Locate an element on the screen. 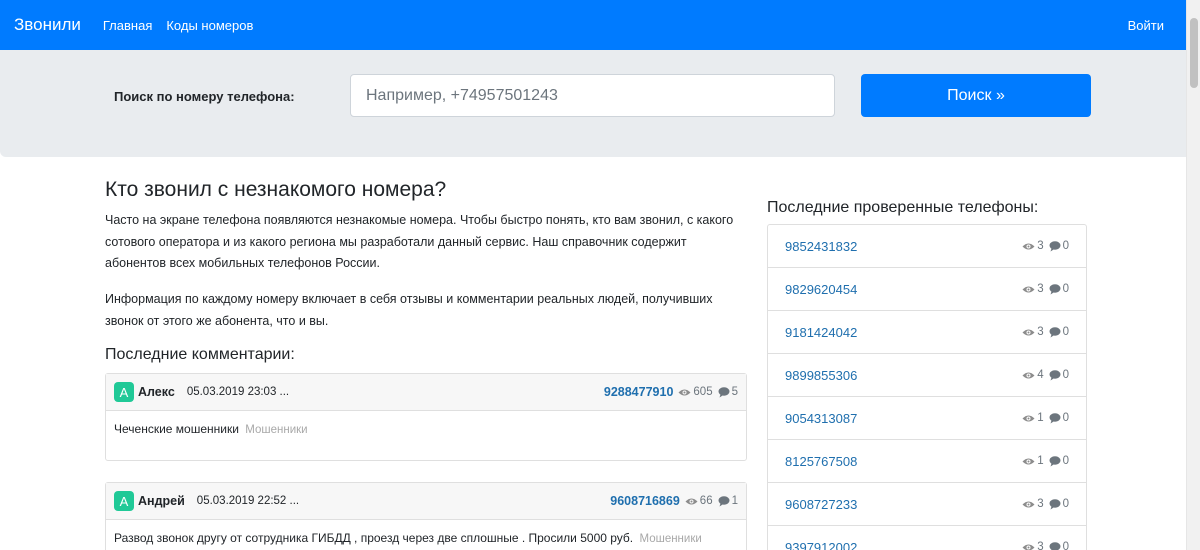 The image size is (1200, 550). comment-author: Алекс is located at coordinates (156, 392).